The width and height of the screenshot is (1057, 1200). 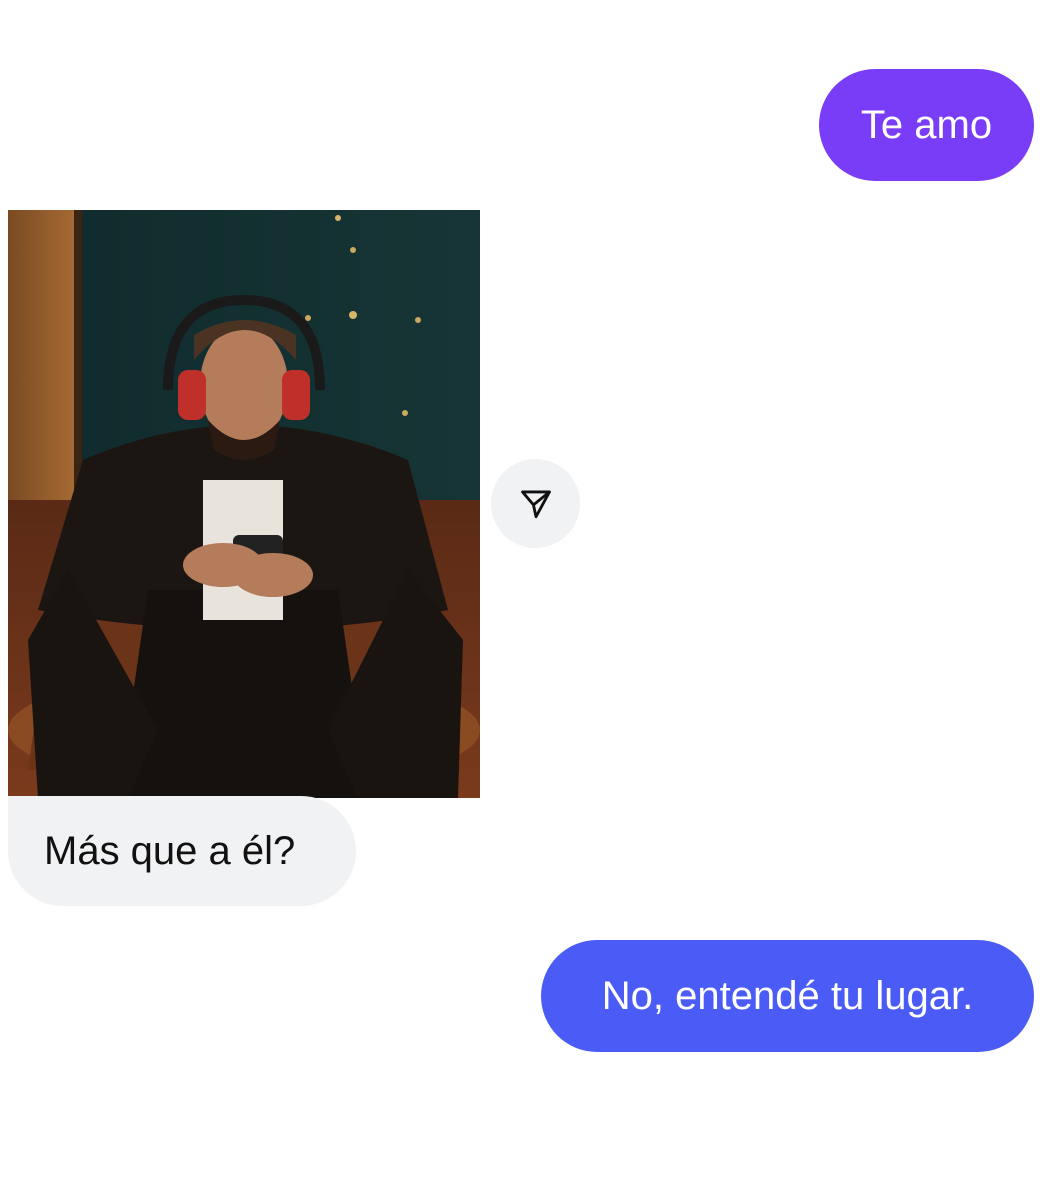 I want to click on send-paper-plane-icon, so click(x=535, y=504).